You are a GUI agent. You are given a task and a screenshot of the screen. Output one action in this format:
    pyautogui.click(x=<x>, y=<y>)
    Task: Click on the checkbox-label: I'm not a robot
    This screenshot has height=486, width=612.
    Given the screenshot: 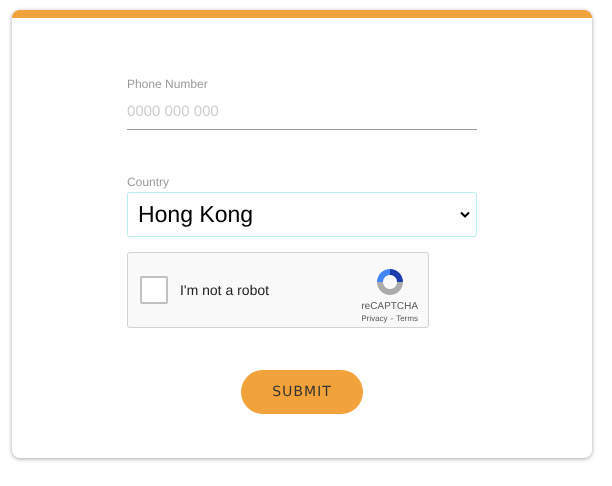 What is the action you would take?
    pyautogui.click(x=225, y=290)
    